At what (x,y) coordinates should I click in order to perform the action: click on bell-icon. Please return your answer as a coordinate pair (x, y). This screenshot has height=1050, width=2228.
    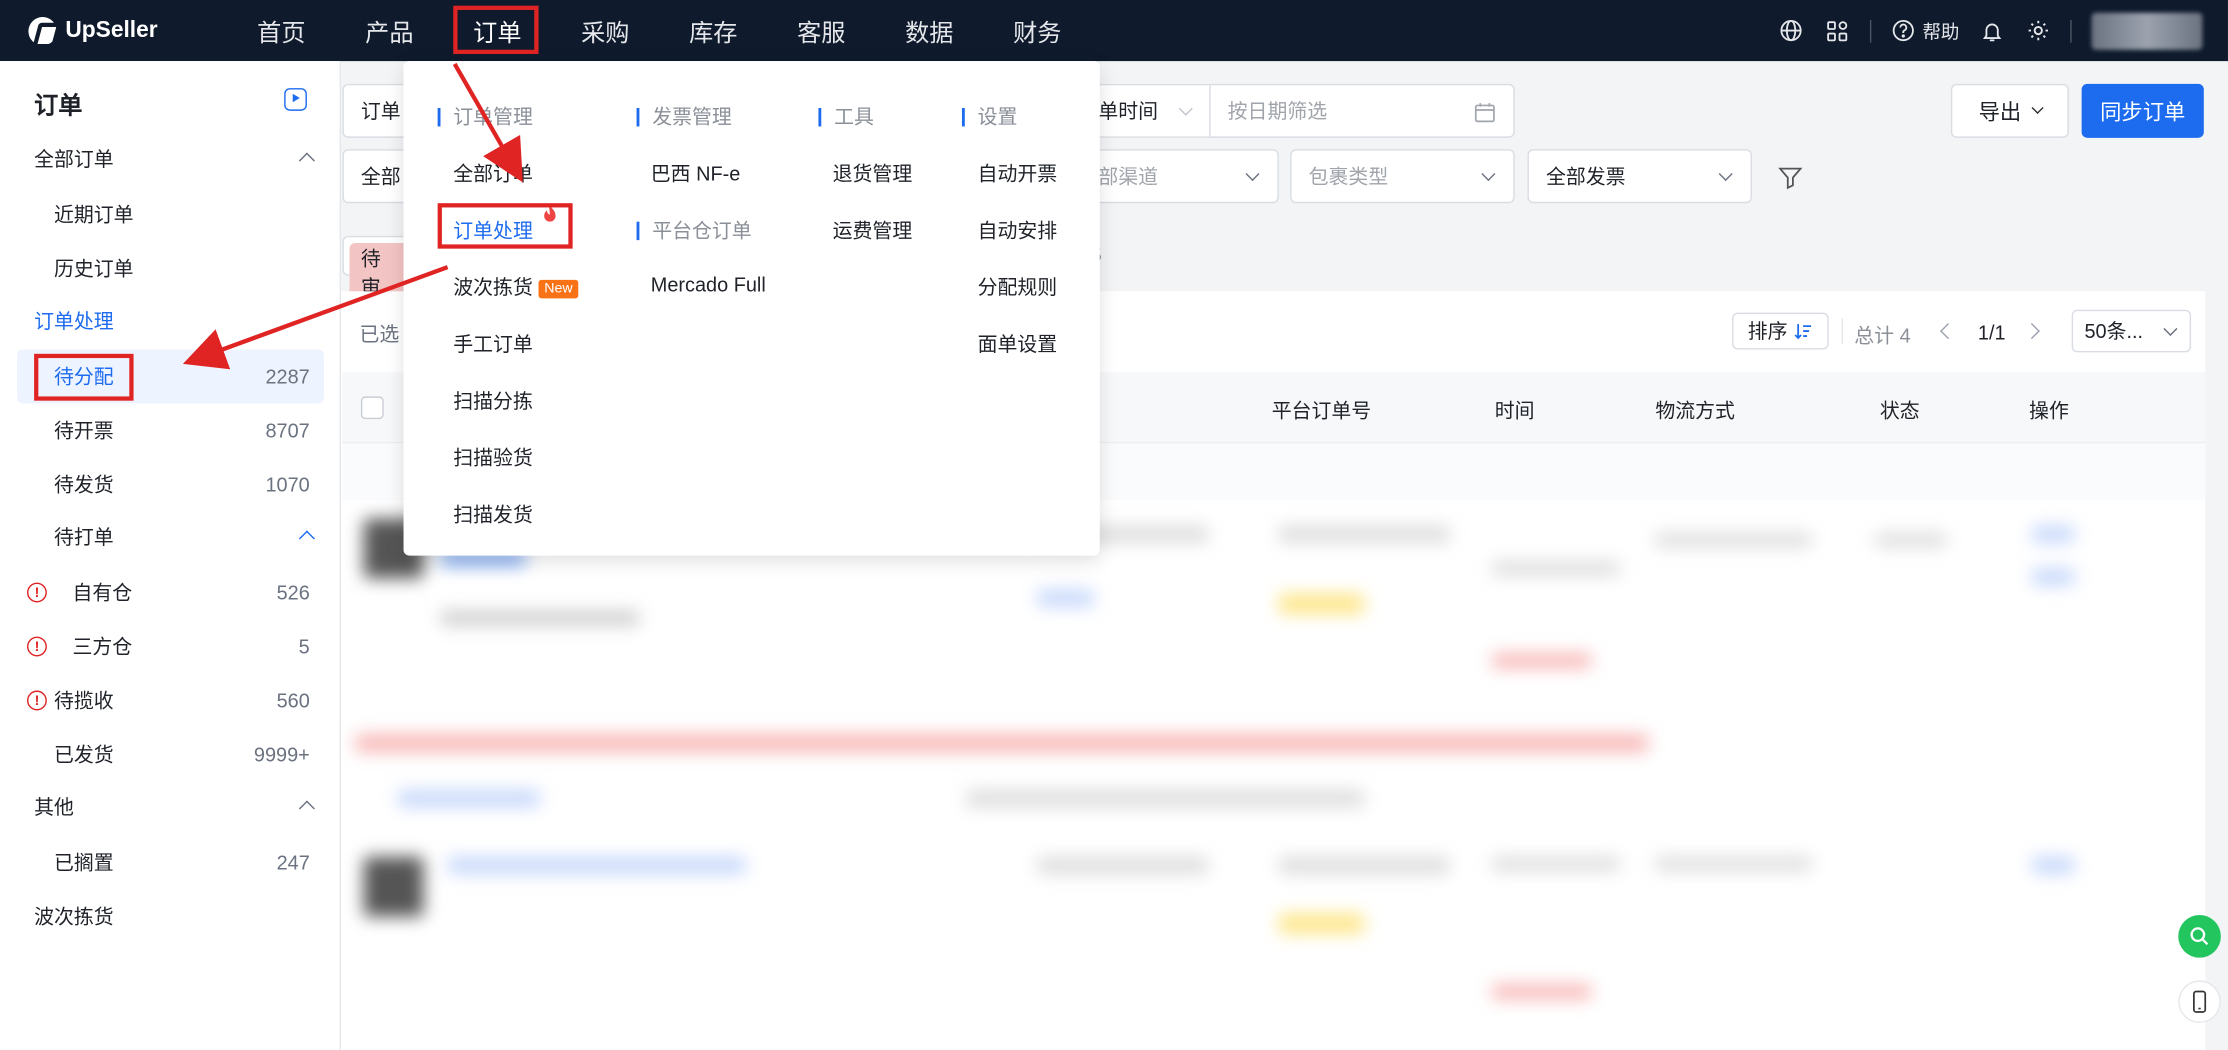
    Looking at the image, I should click on (1992, 31).